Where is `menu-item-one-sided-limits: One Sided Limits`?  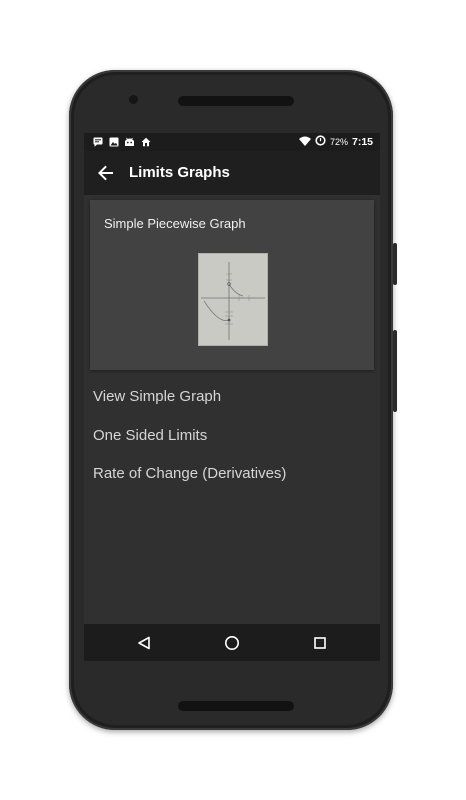 menu-item-one-sided-limits: One Sided Limits is located at coordinates (150, 435).